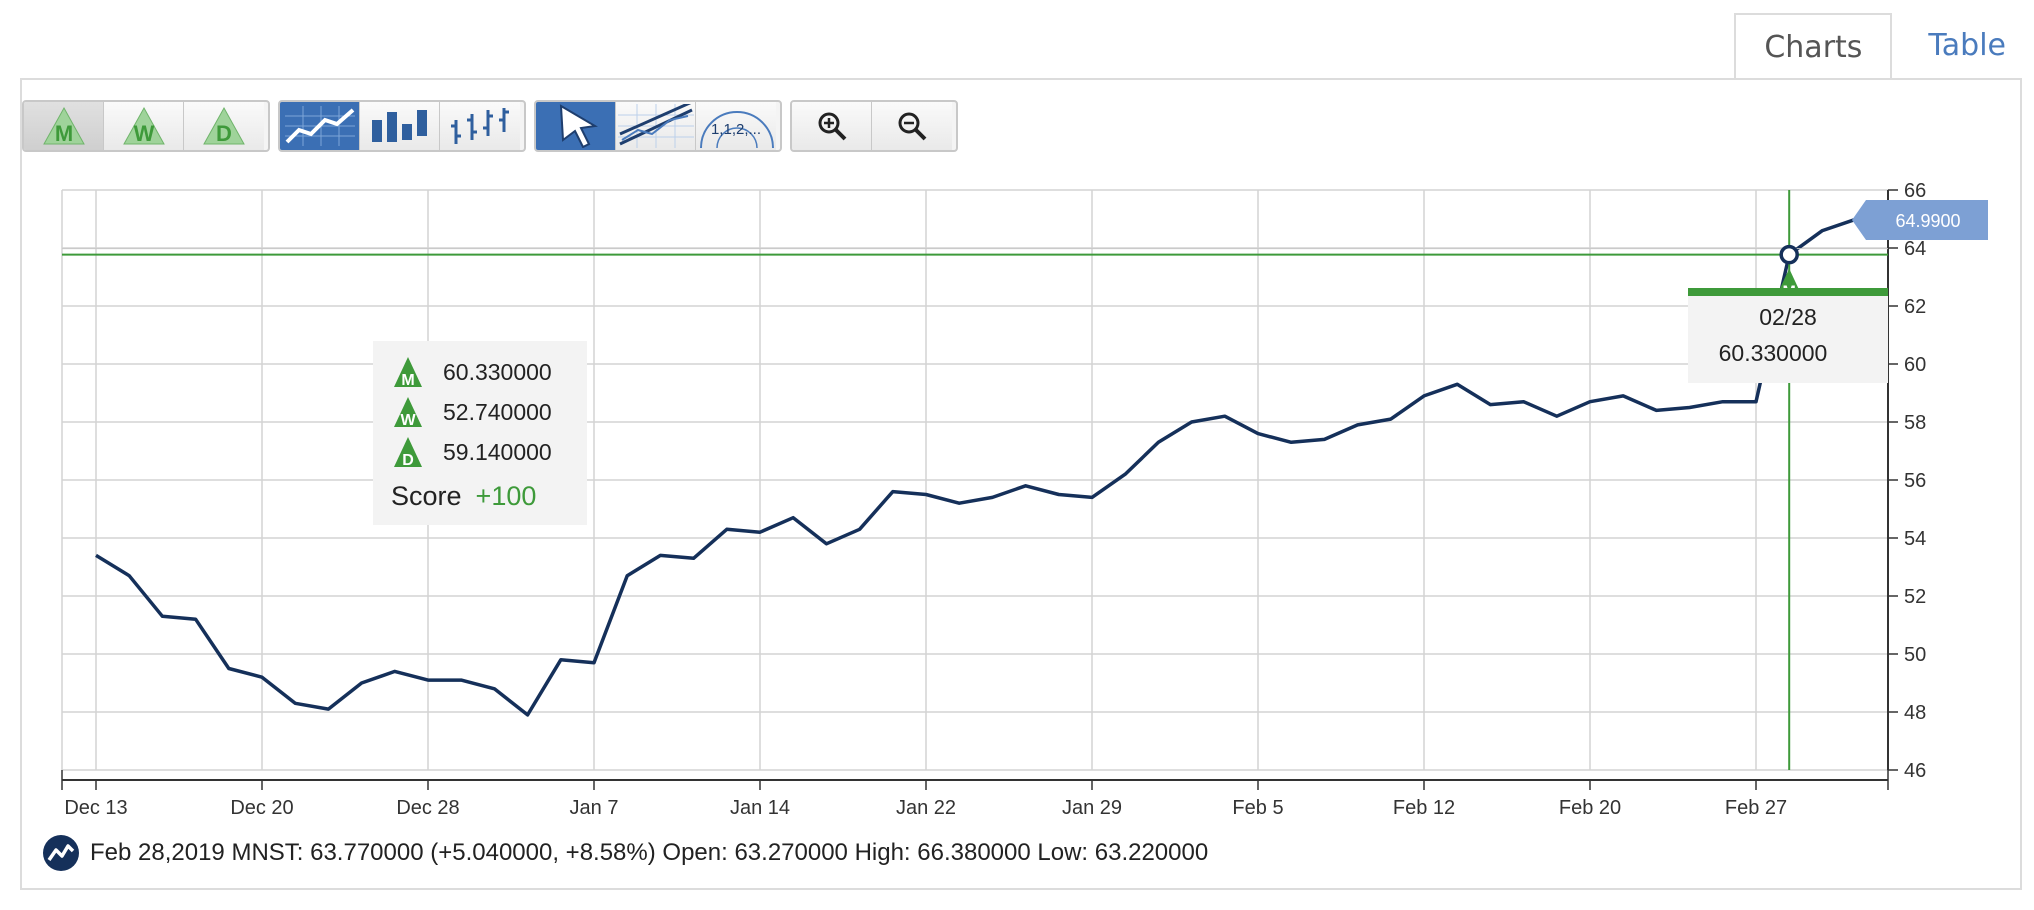 The image size is (2034, 910). What do you see at coordinates (1773, 353) in the screenshot?
I see `crosshair-value: 60.330000` at bounding box center [1773, 353].